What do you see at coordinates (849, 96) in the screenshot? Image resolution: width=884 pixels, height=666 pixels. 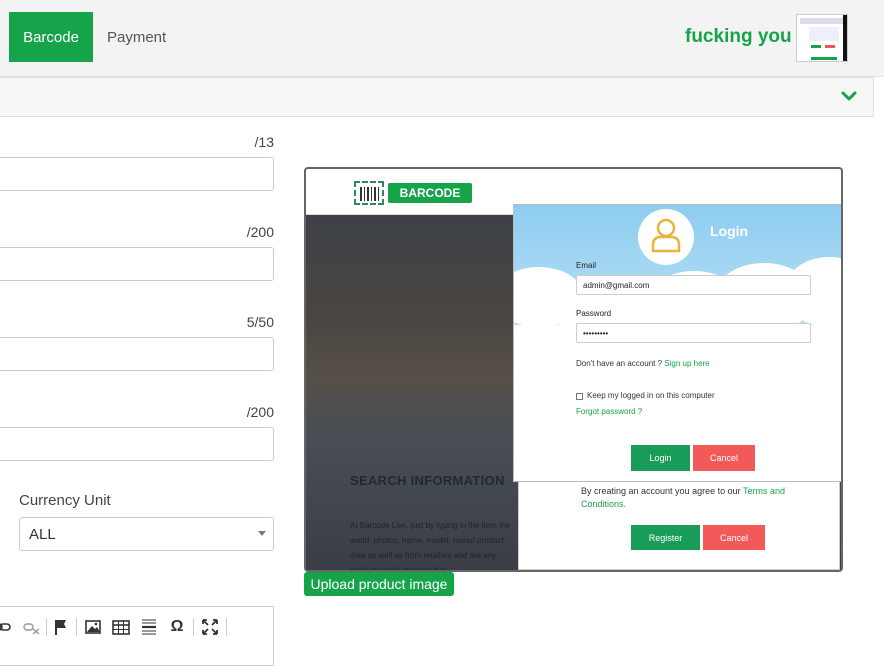 I see `chevron-down-icon` at bounding box center [849, 96].